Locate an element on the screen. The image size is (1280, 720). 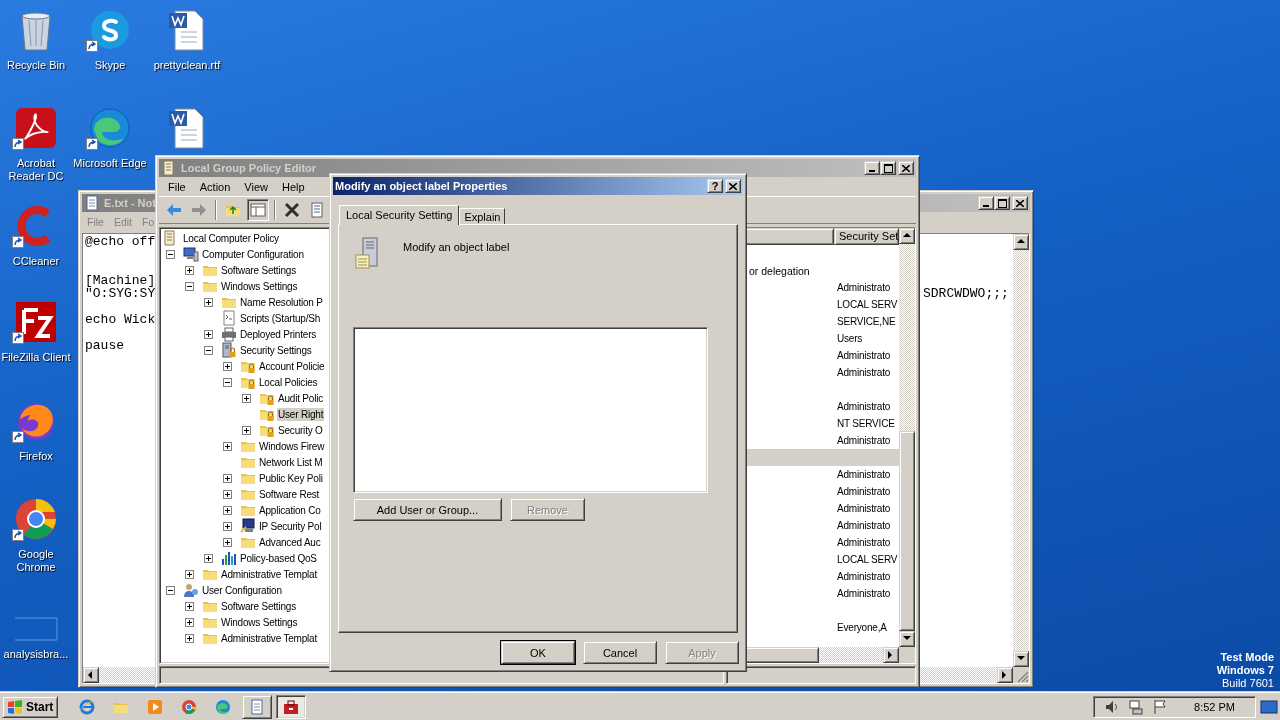
tree-item: Local Policies is located at coordinates (288, 382).